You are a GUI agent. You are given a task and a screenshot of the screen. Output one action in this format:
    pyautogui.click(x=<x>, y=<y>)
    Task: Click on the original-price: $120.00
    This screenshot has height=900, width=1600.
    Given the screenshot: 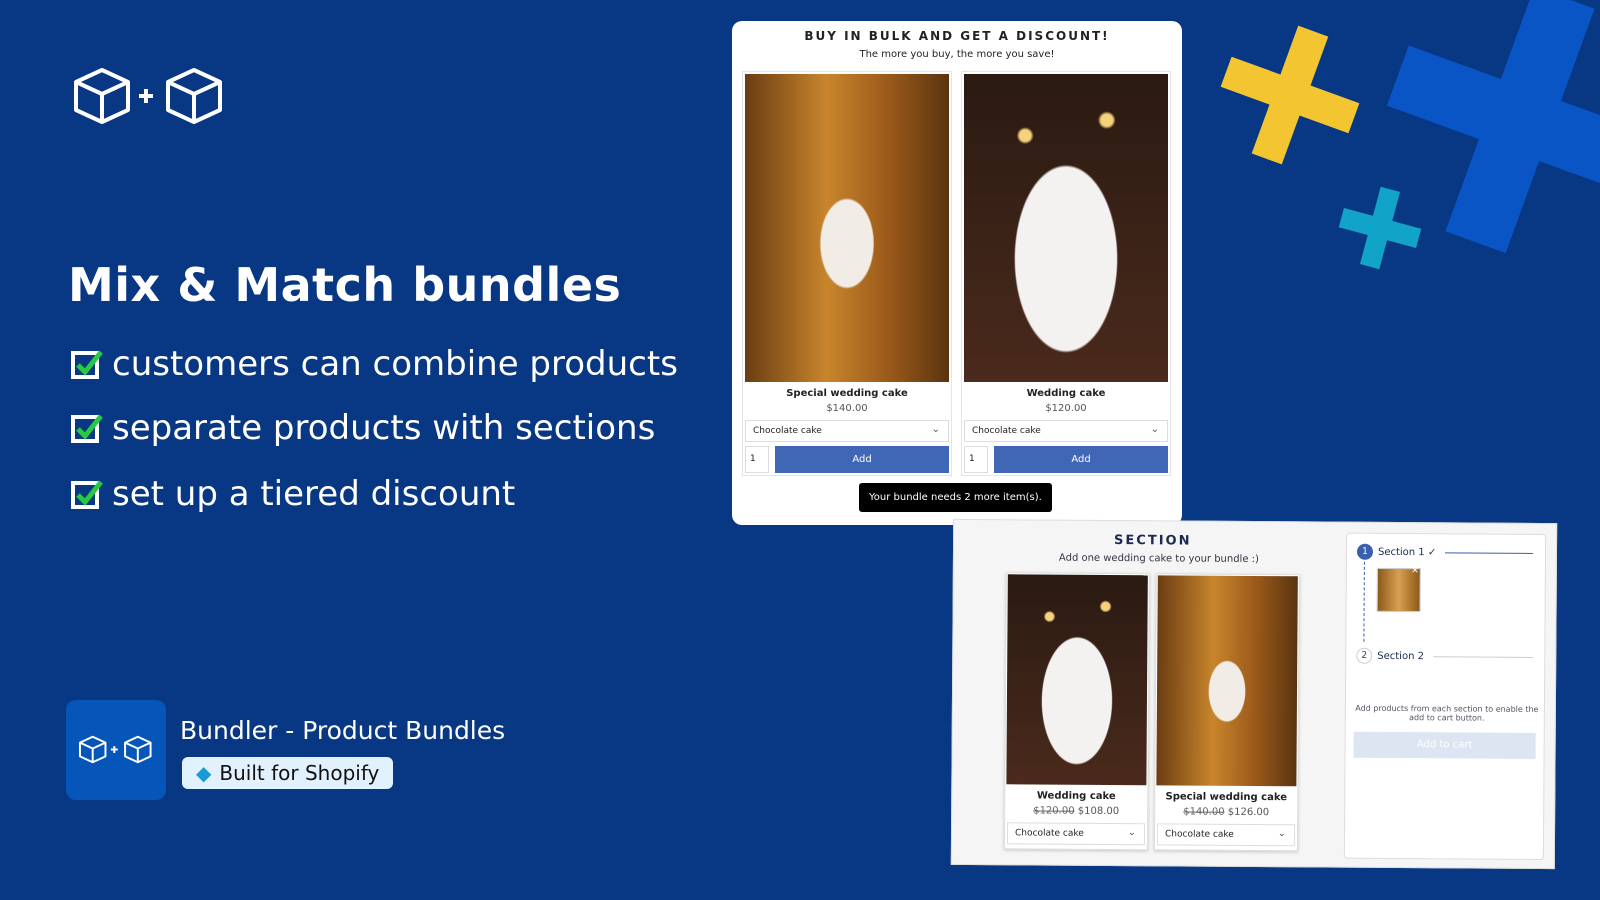 What is the action you would take?
    pyautogui.click(x=1054, y=811)
    